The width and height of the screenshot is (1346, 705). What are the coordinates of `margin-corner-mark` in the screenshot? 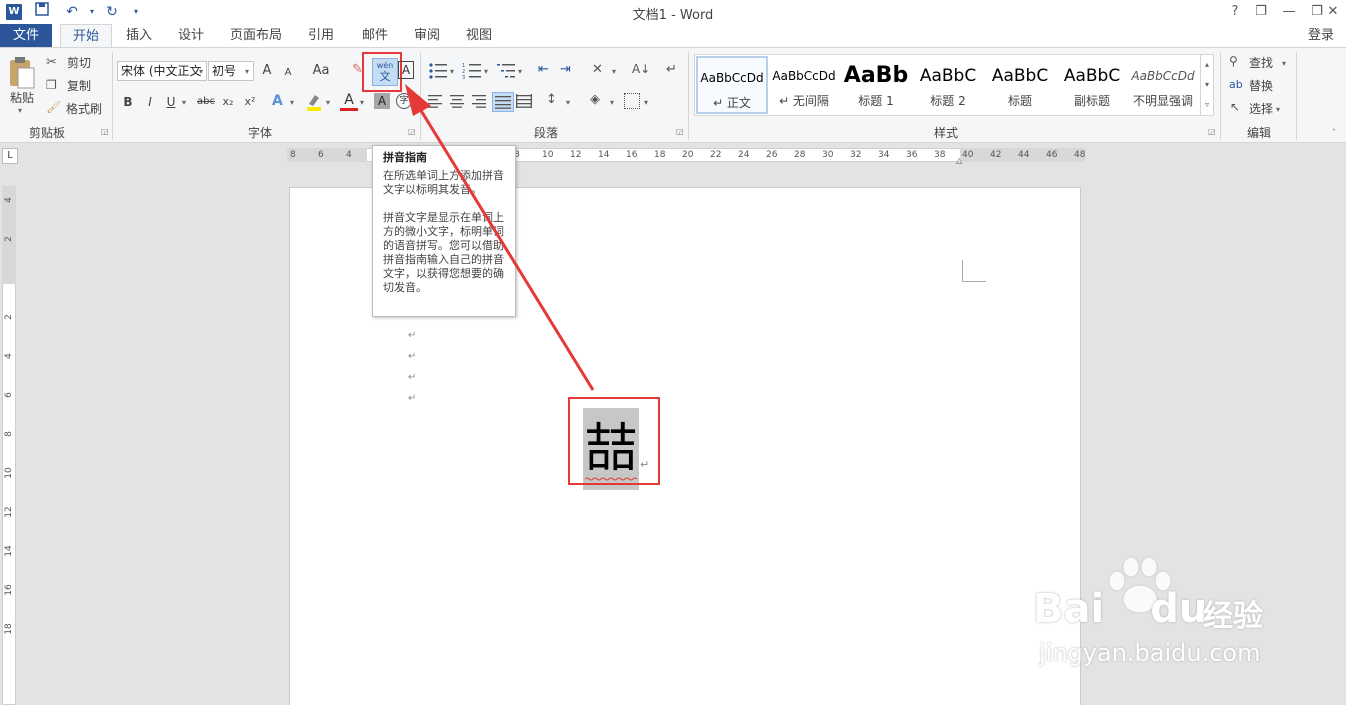 It's located at (974, 271).